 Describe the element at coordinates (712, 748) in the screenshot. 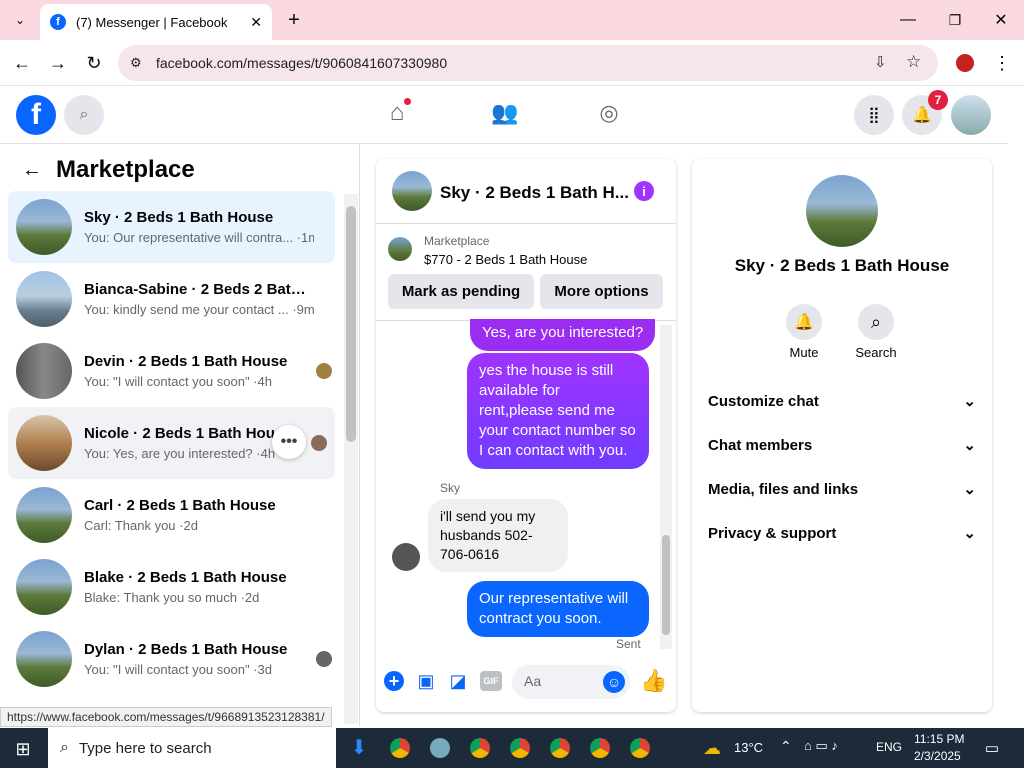

I see `weather-icon: ☁` at that location.